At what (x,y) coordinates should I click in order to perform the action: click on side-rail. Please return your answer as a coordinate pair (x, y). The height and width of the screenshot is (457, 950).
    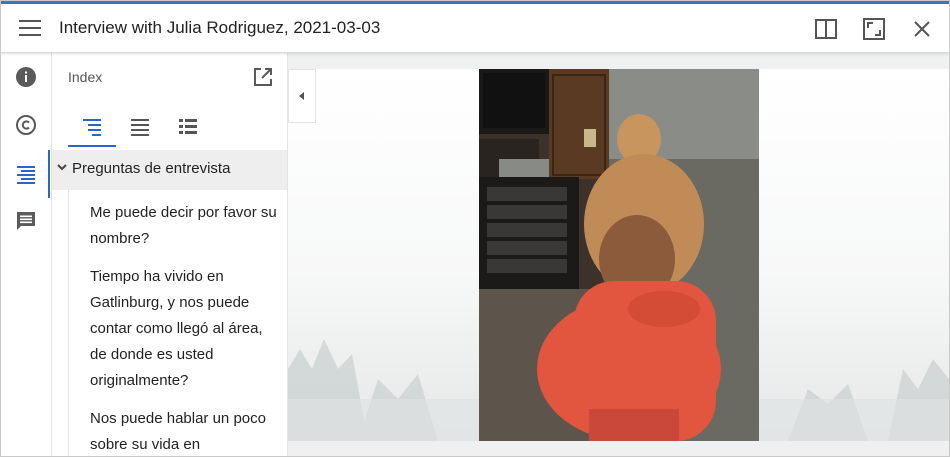
    Looking at the image, I should click on (26, 254).